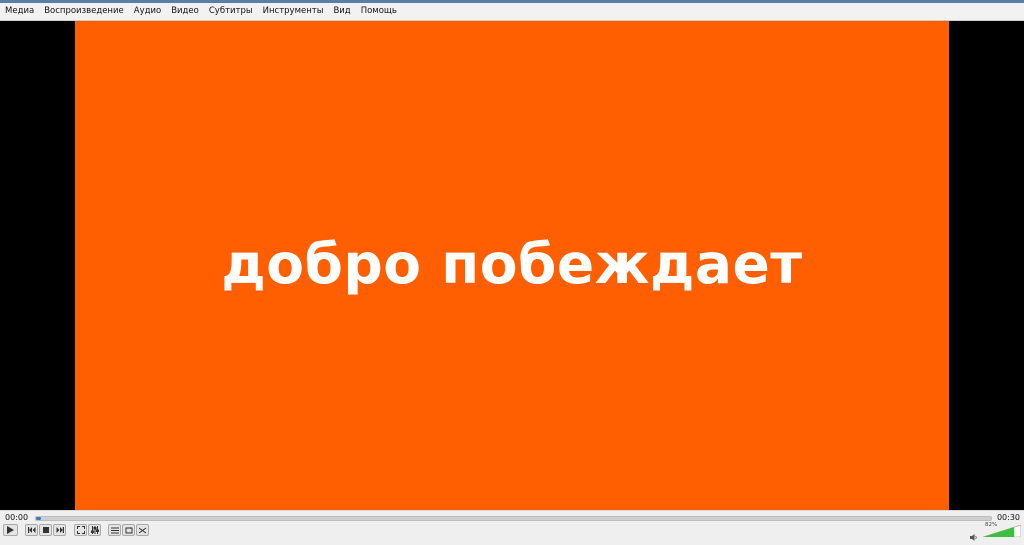 Image resolution: width=1024 pixels, height=545 pixels. What do you see at coordinates (185, 11) in the screenshot?
I see `menu-video: Видео` at bounding box center [185, 11].